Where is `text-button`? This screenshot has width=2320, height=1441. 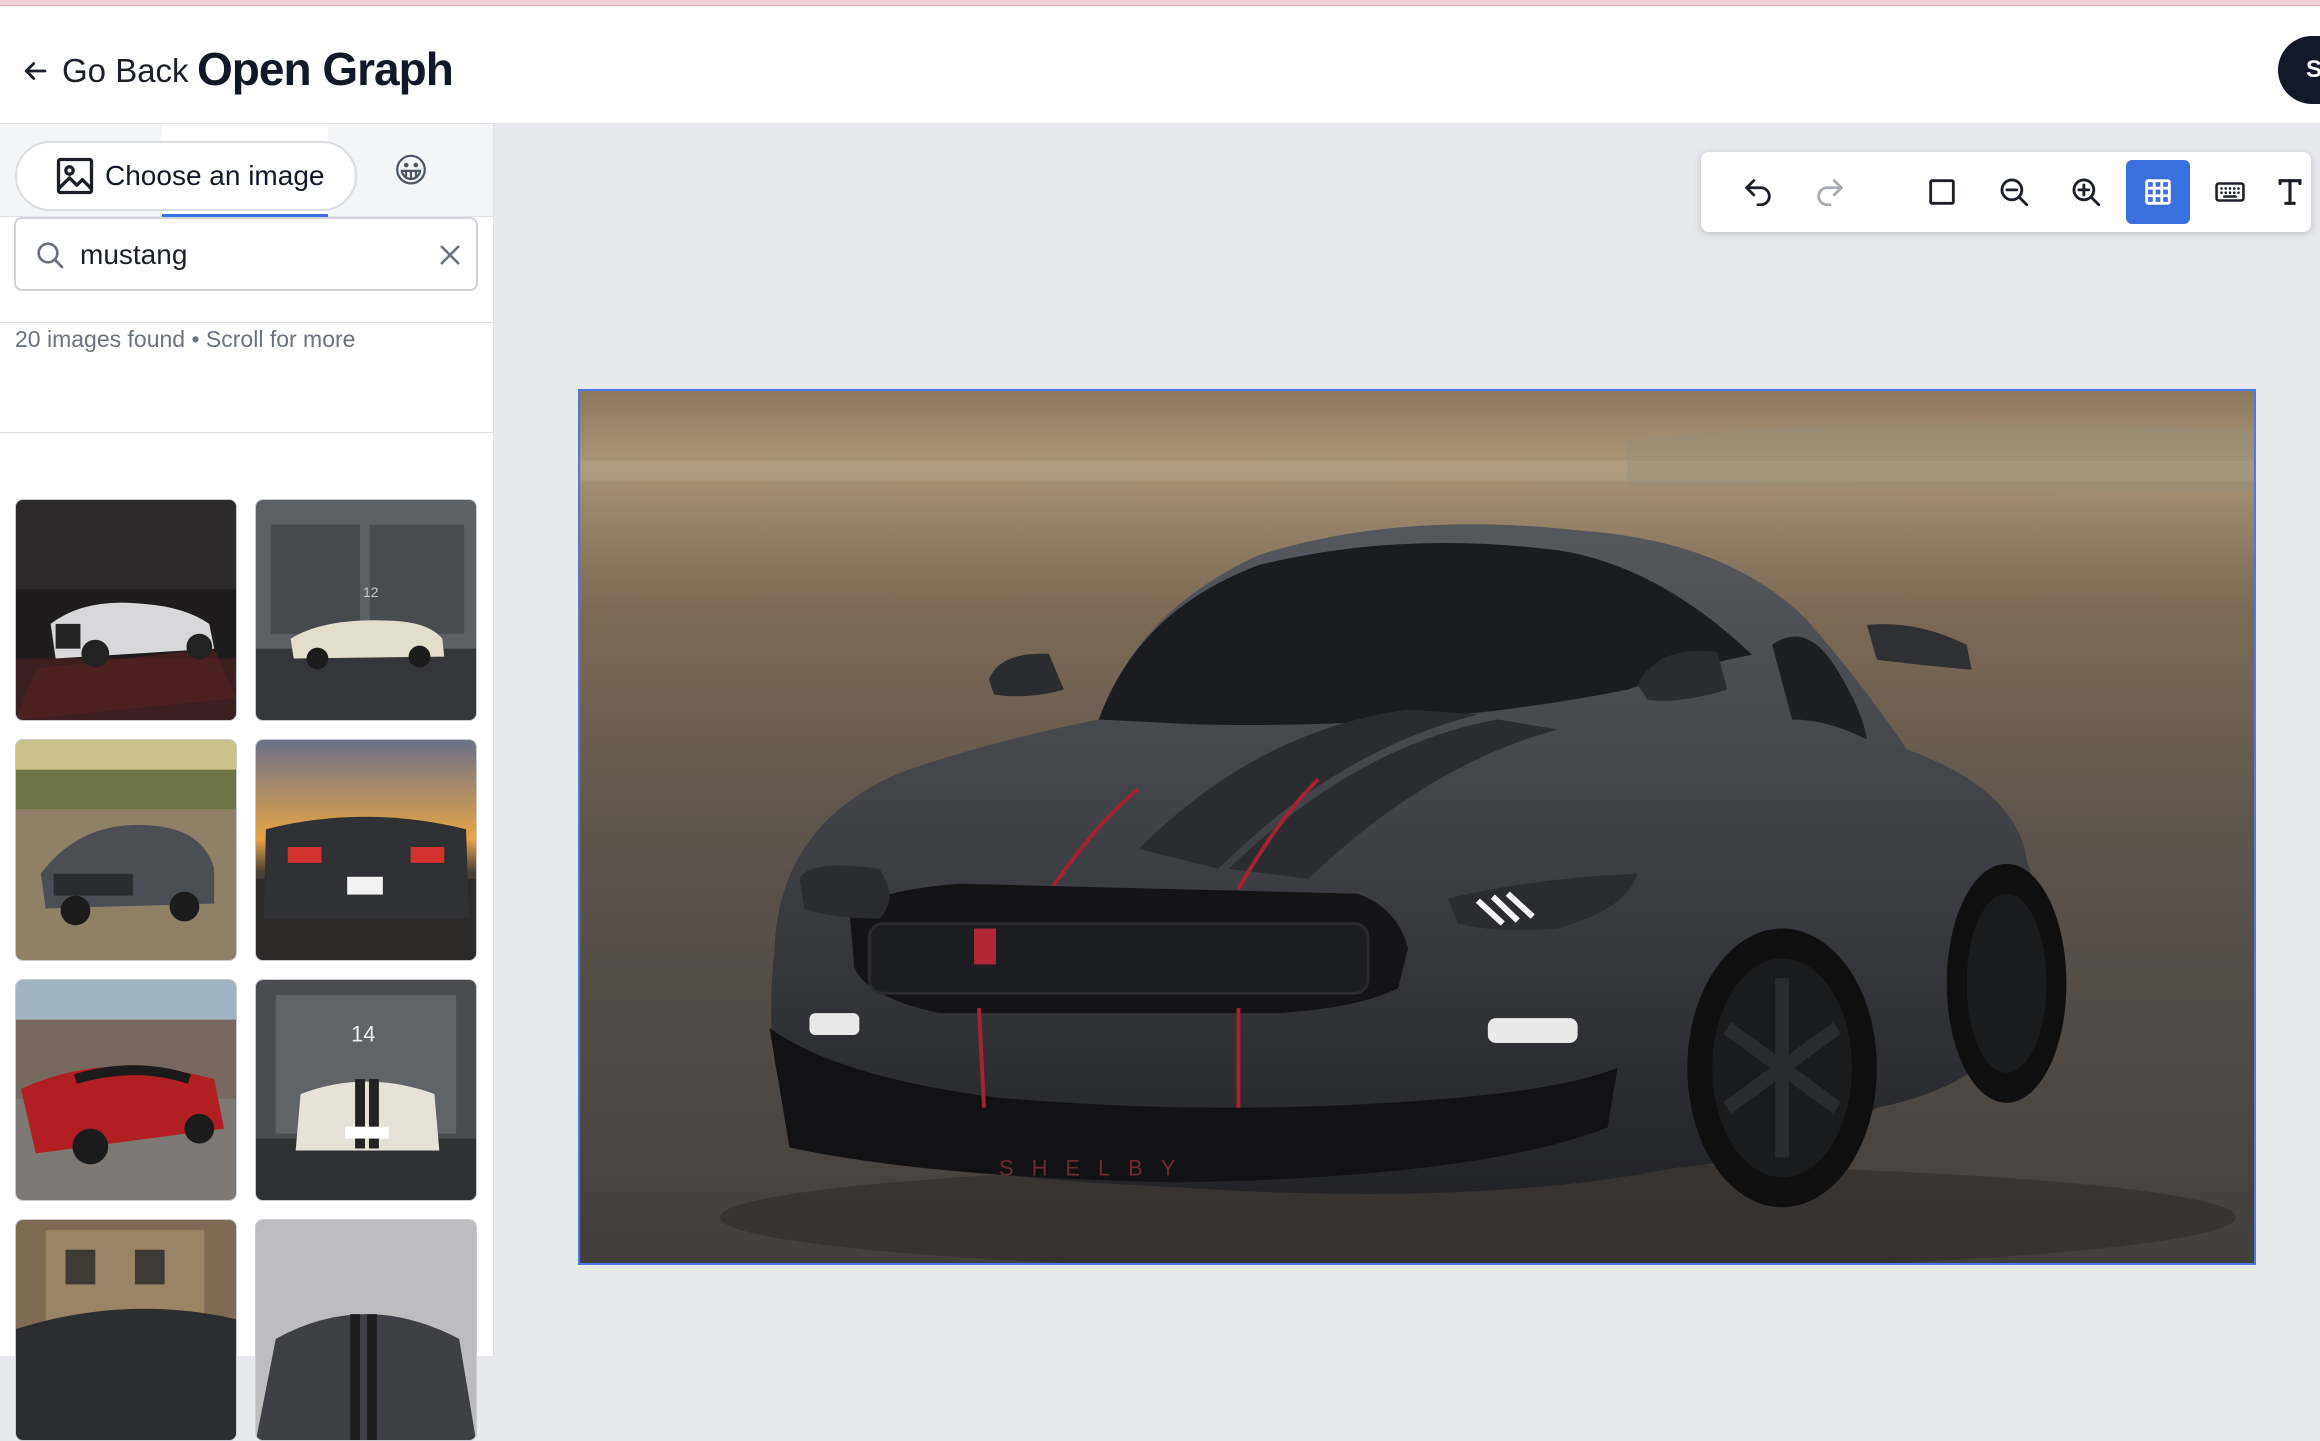
text-button is located at coordinates (2290, 192).